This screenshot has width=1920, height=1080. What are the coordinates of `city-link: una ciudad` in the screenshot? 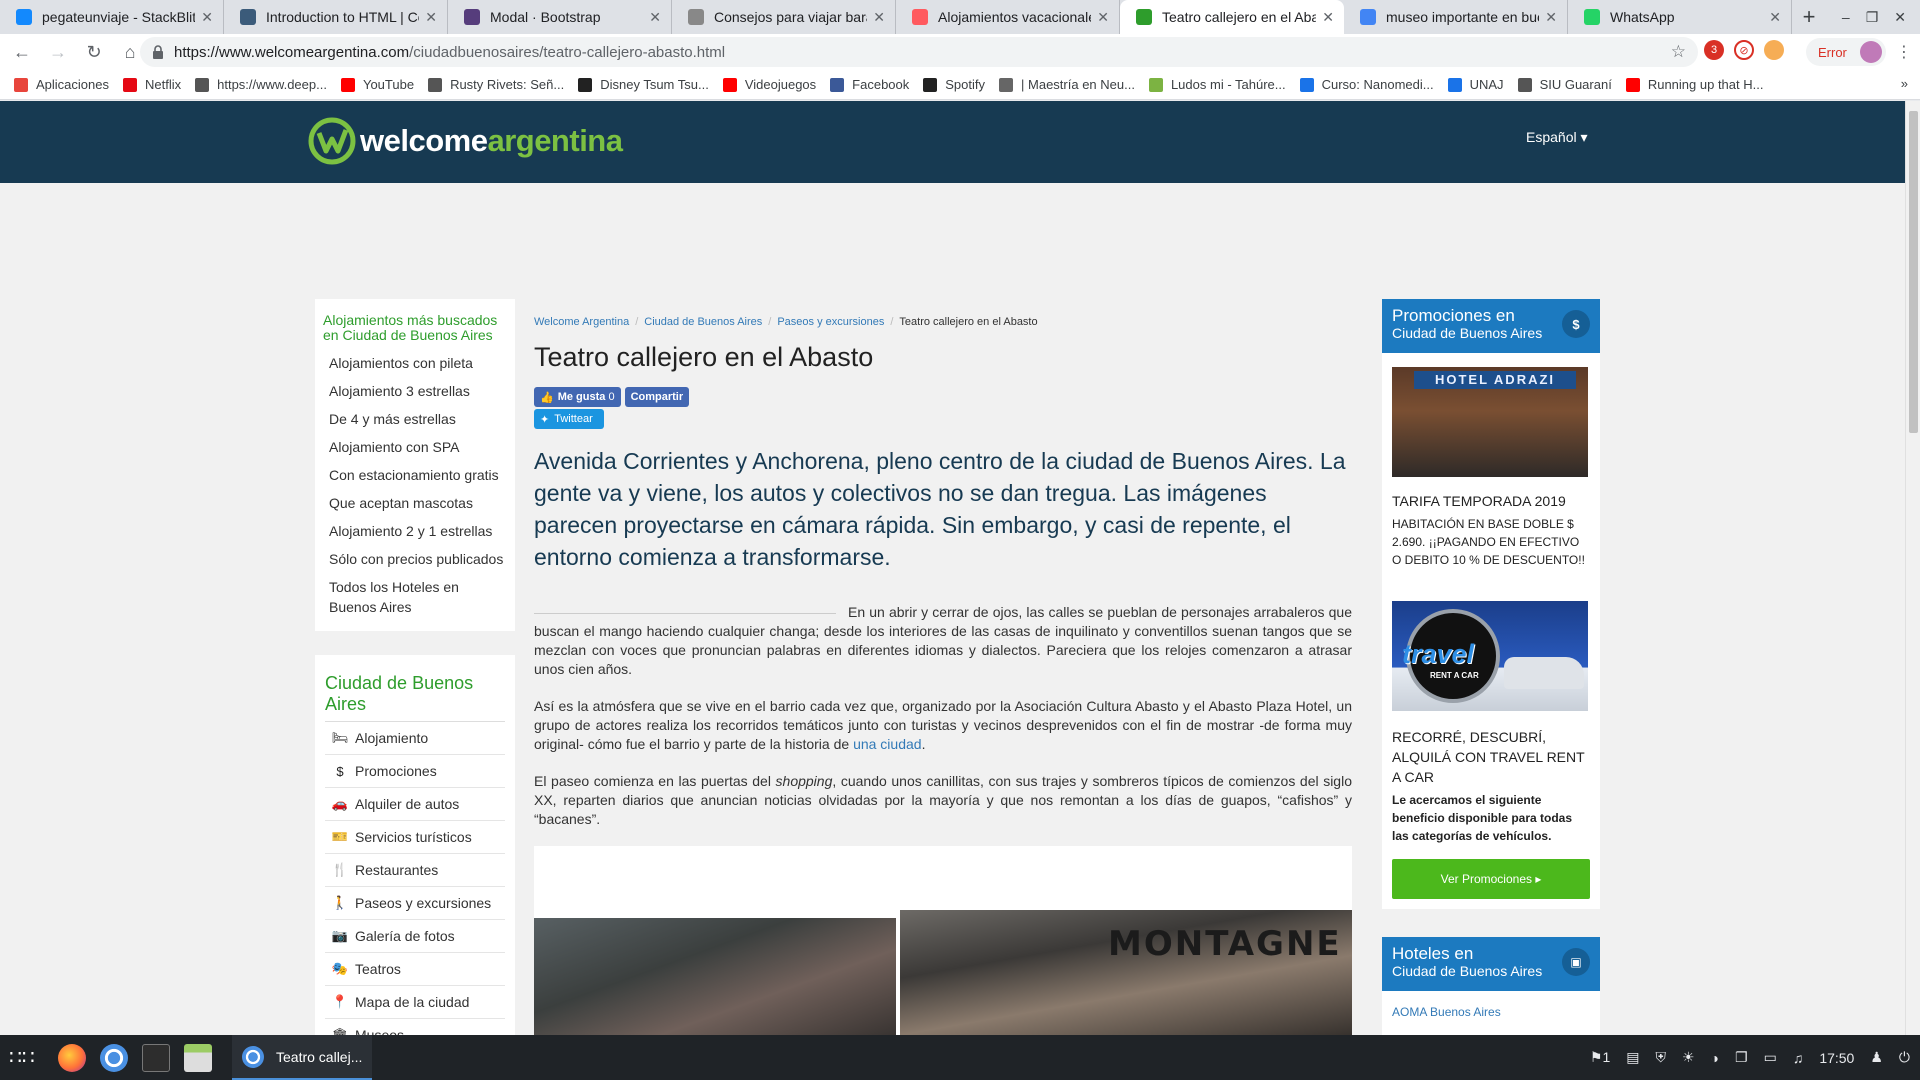 It's located at (887, 744).